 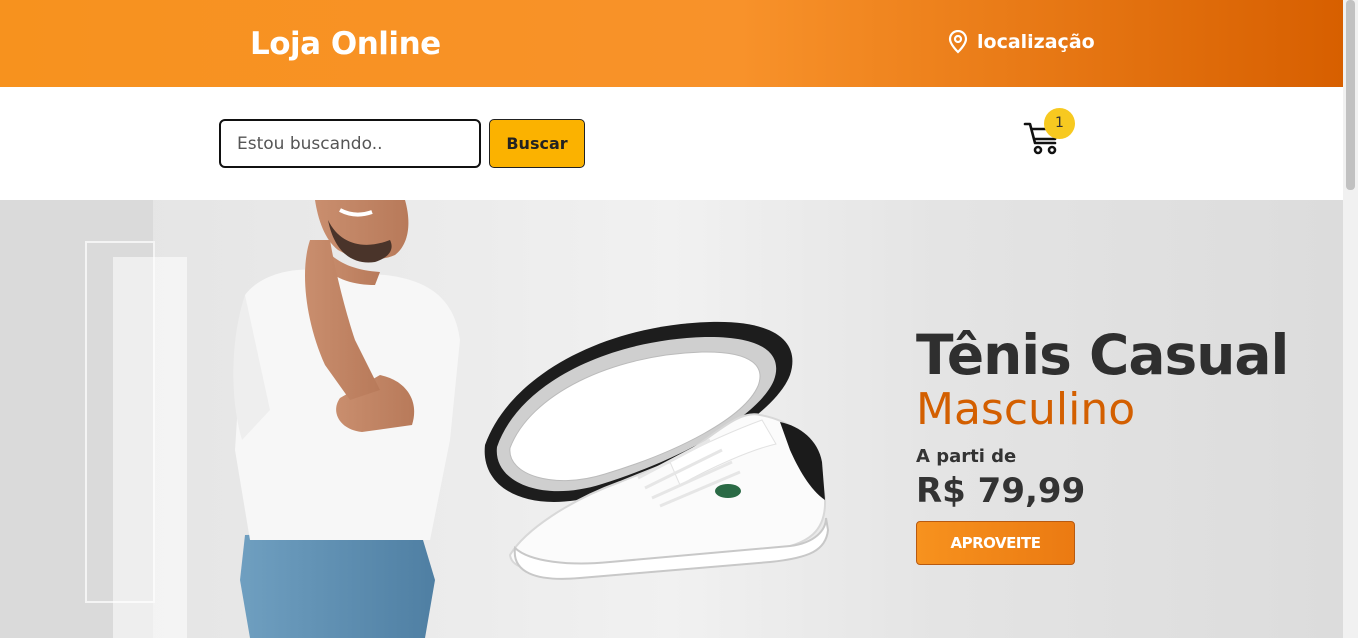 What do you see at coordinates (1036, 42) in the screenshot?
I see `location-label: localização` at bounding box center [1036, 42].